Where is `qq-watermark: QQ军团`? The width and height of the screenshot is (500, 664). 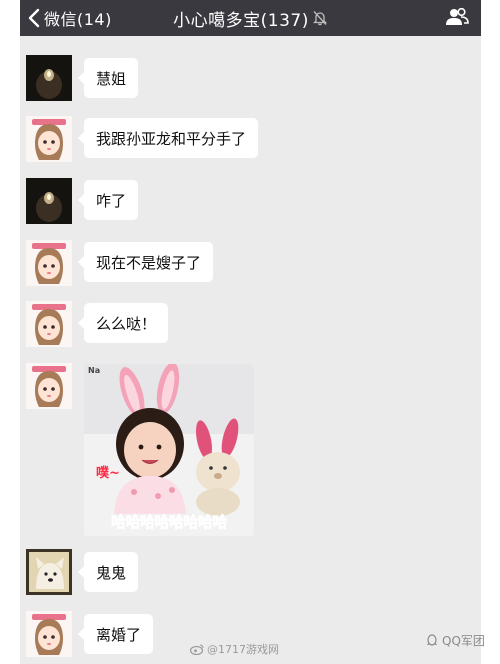
qq-watermark: QQ军团 is located at coordinates (455, 640).